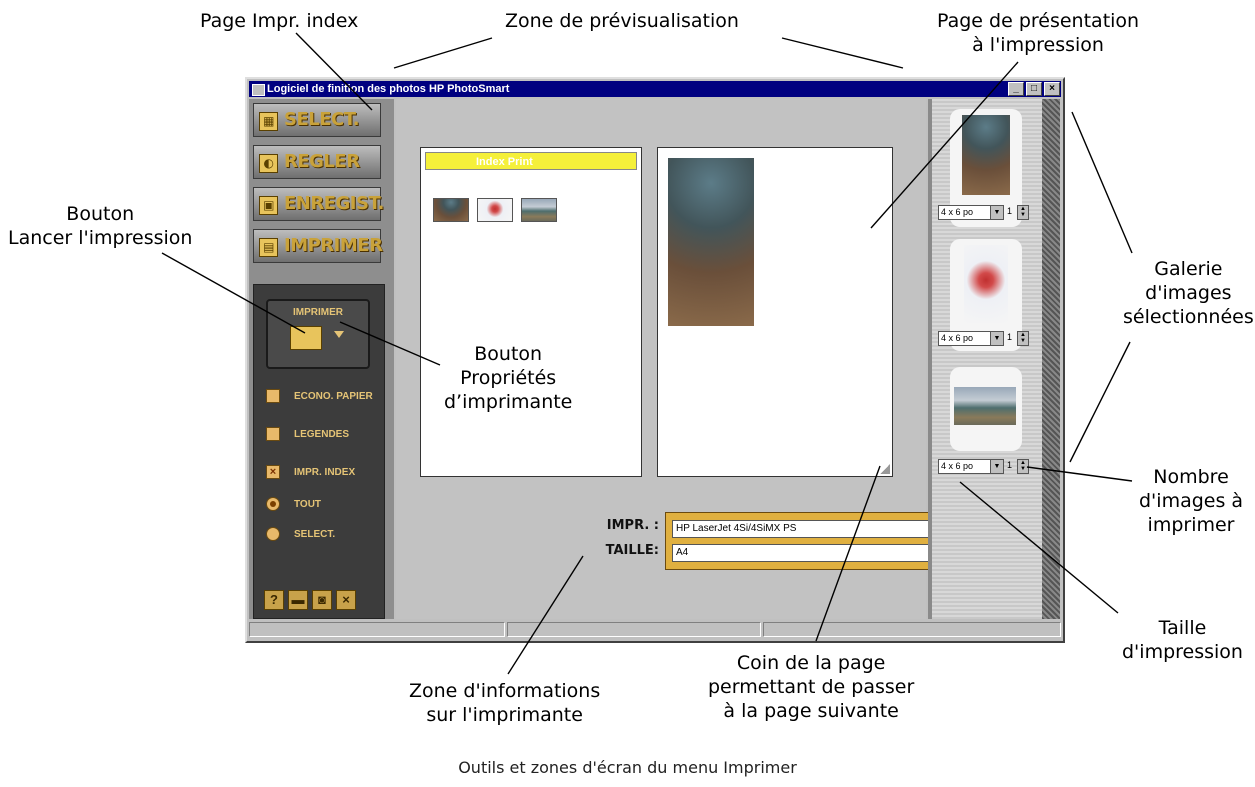 Image resolution: width=1255 pixels, height=787 pixels. I want to click on index-print-page: Index Print, so click(531, 312).